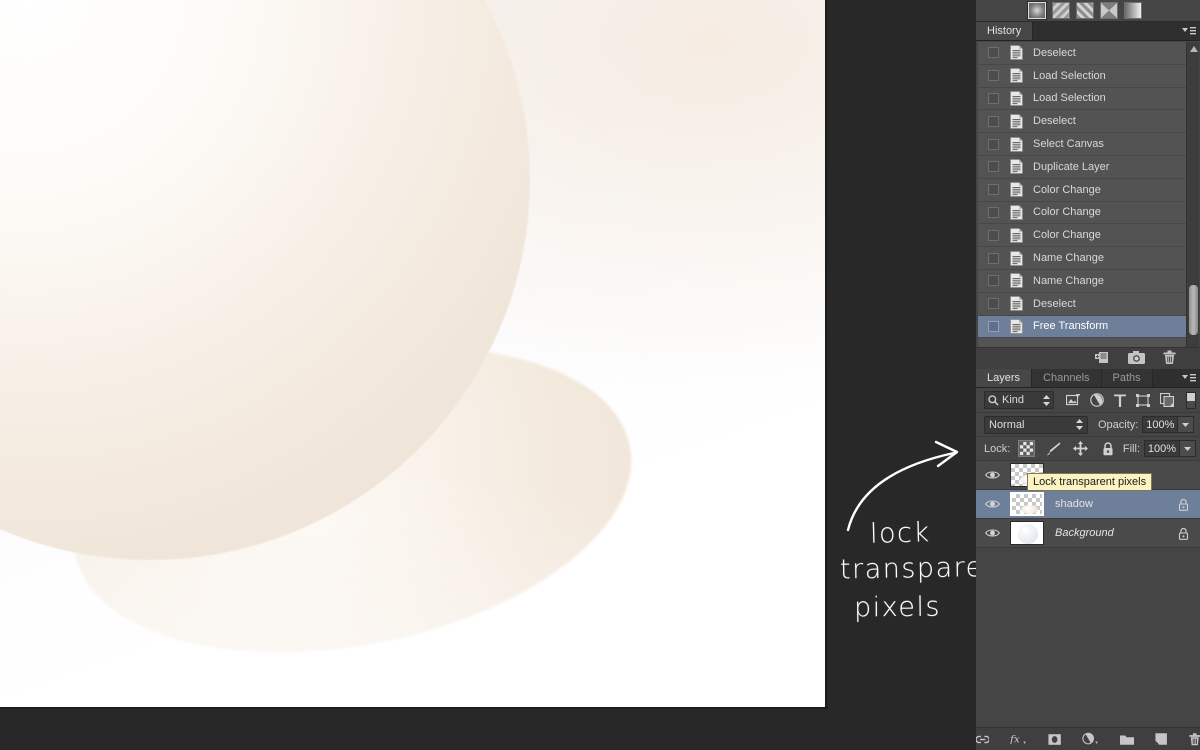 This screenshot has height=750, width=1200. Describe the element at coordinates (1193, 48) in the screenshot. I see `scroll-up-icon` at that location.